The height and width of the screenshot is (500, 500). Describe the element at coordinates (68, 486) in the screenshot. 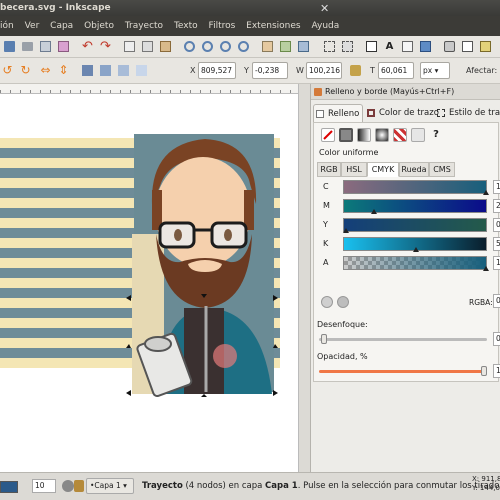

I see `visibility-icon` at that location.